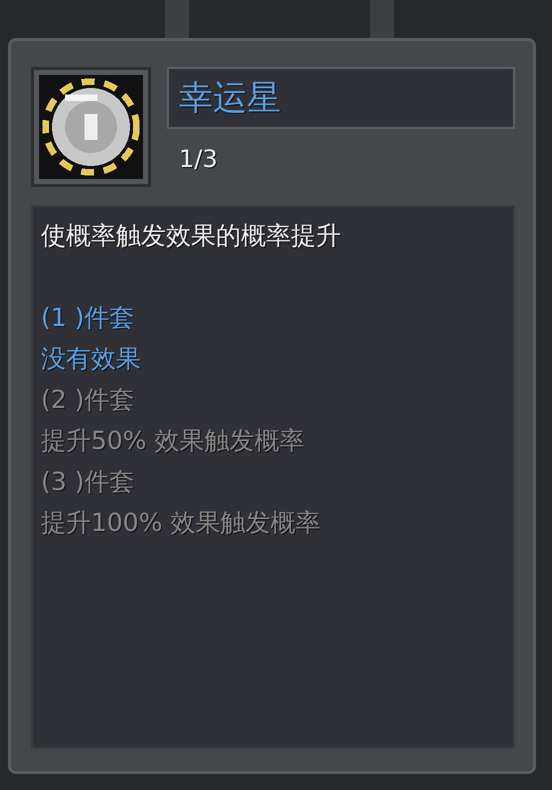 The height and width of the screenshot is (790, 552). I want to click on set-tier-effect: 提升100% 效果触发概率, so click(181, 523).